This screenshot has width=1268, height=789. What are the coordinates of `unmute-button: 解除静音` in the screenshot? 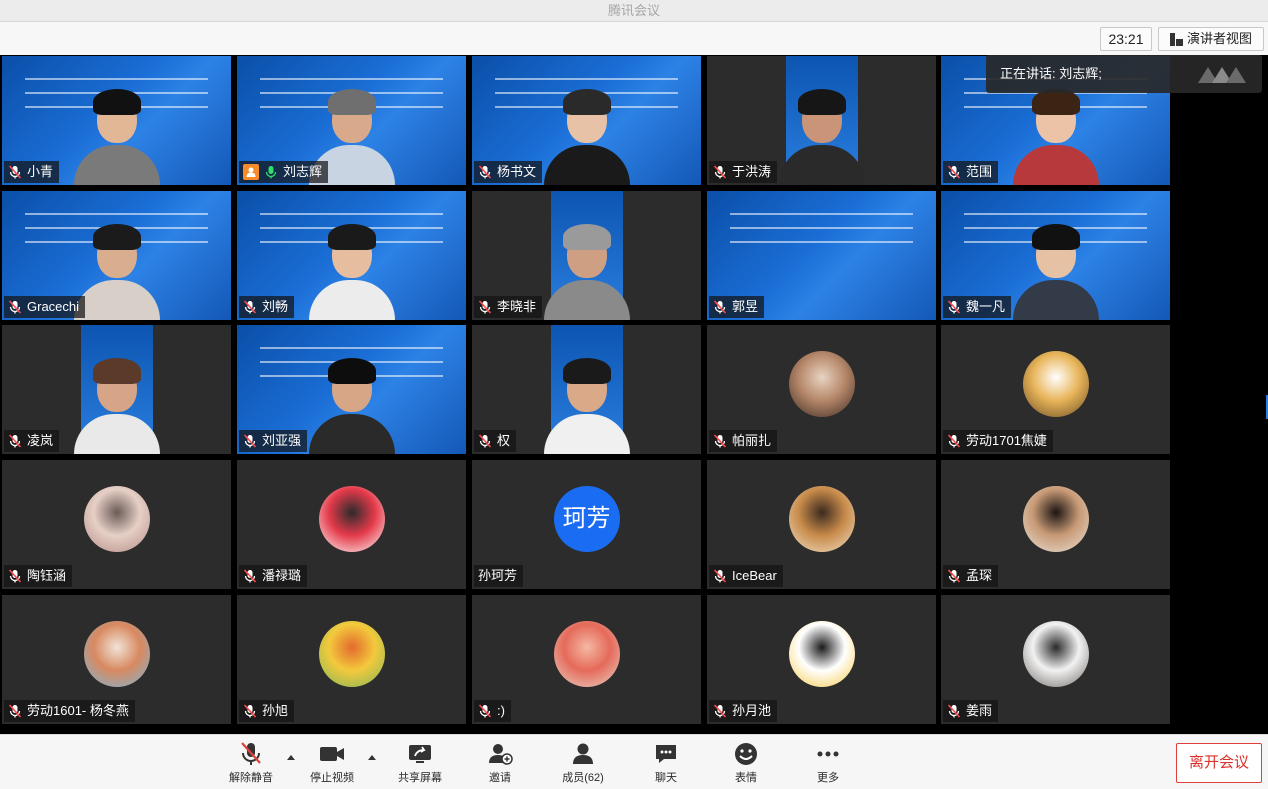 It's located at (251, 763).